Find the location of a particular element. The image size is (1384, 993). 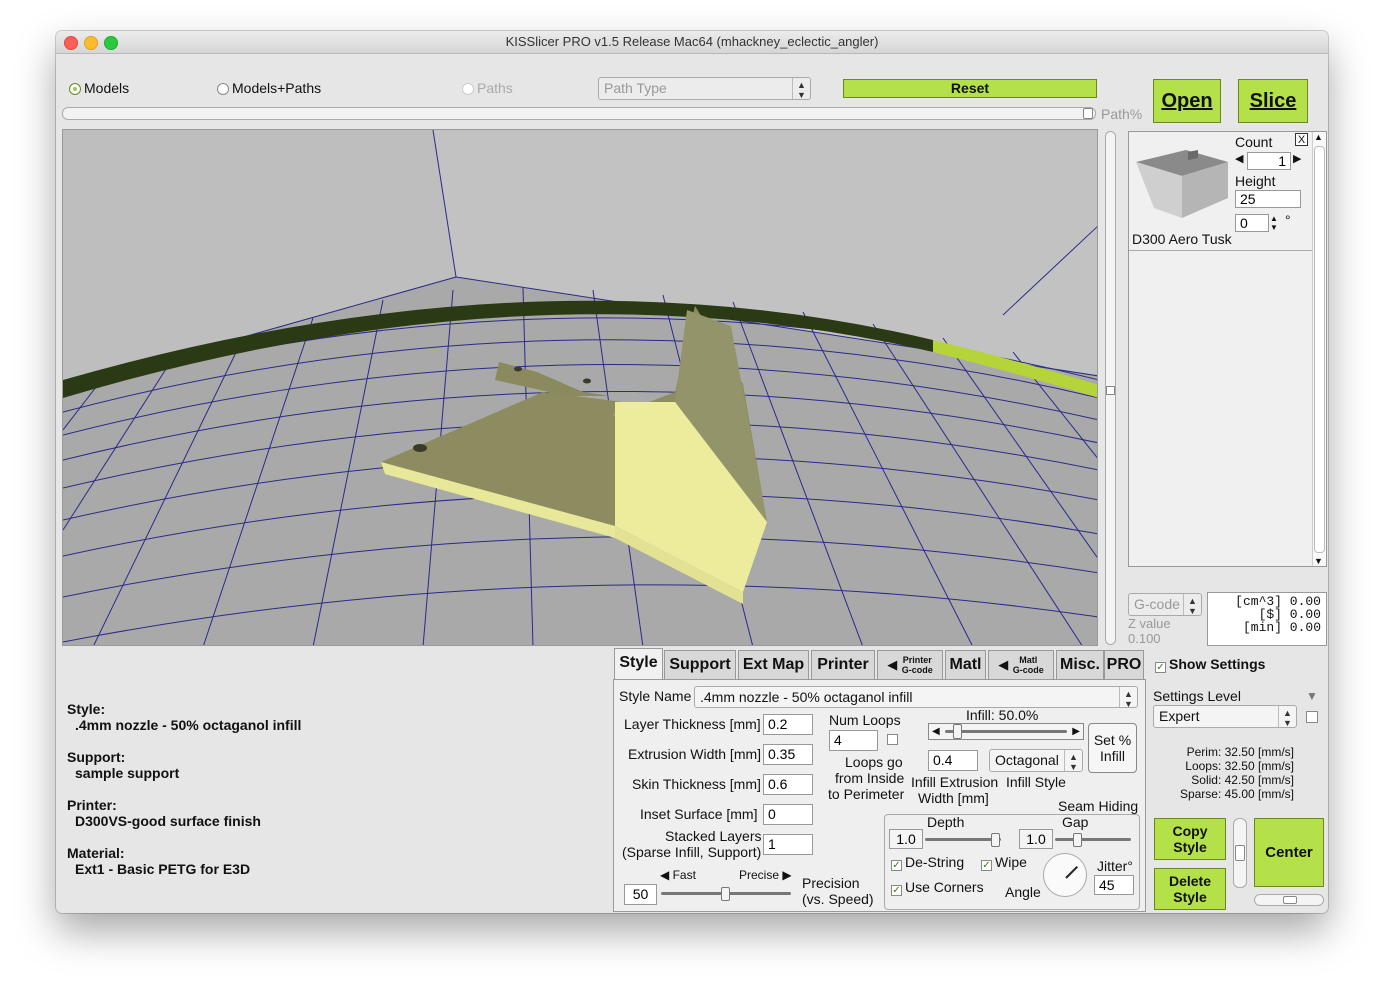

count-stepper: ◀ 1 ▶ is located at coordinates (1270, 161).